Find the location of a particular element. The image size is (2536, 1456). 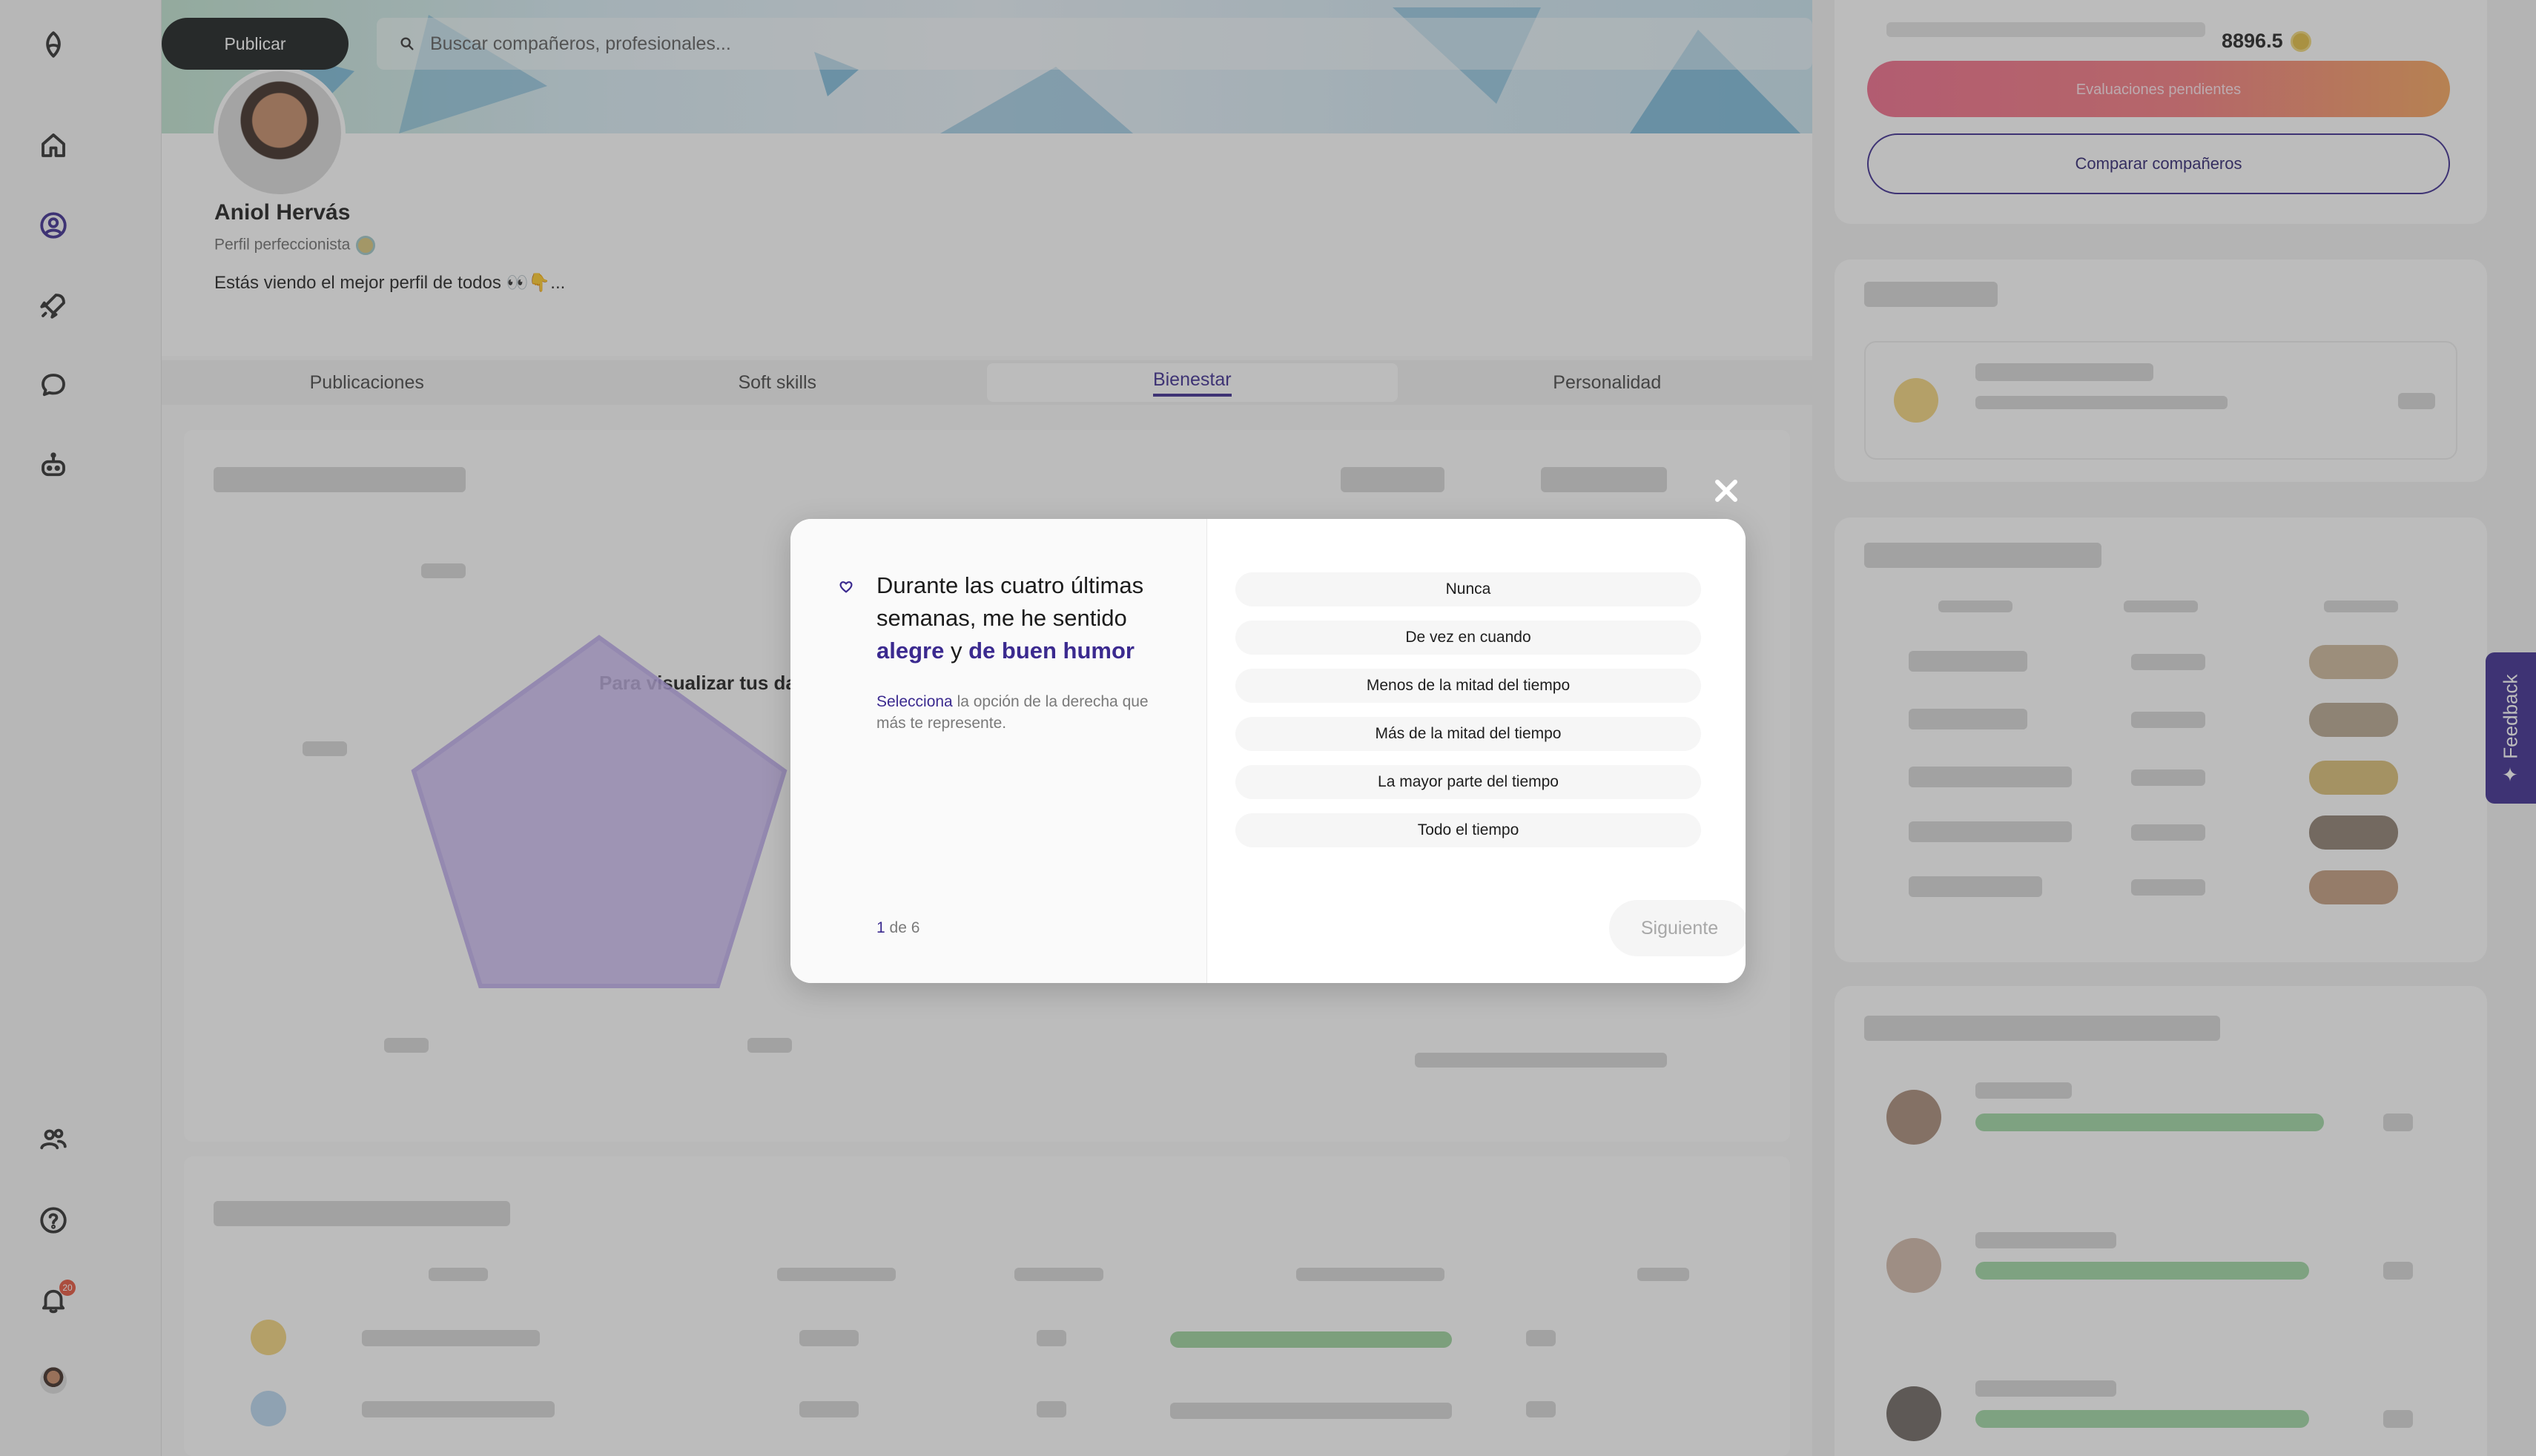

option-de-vez-en-cuando: De vez en cuando is located at coordinates (1468, 638).